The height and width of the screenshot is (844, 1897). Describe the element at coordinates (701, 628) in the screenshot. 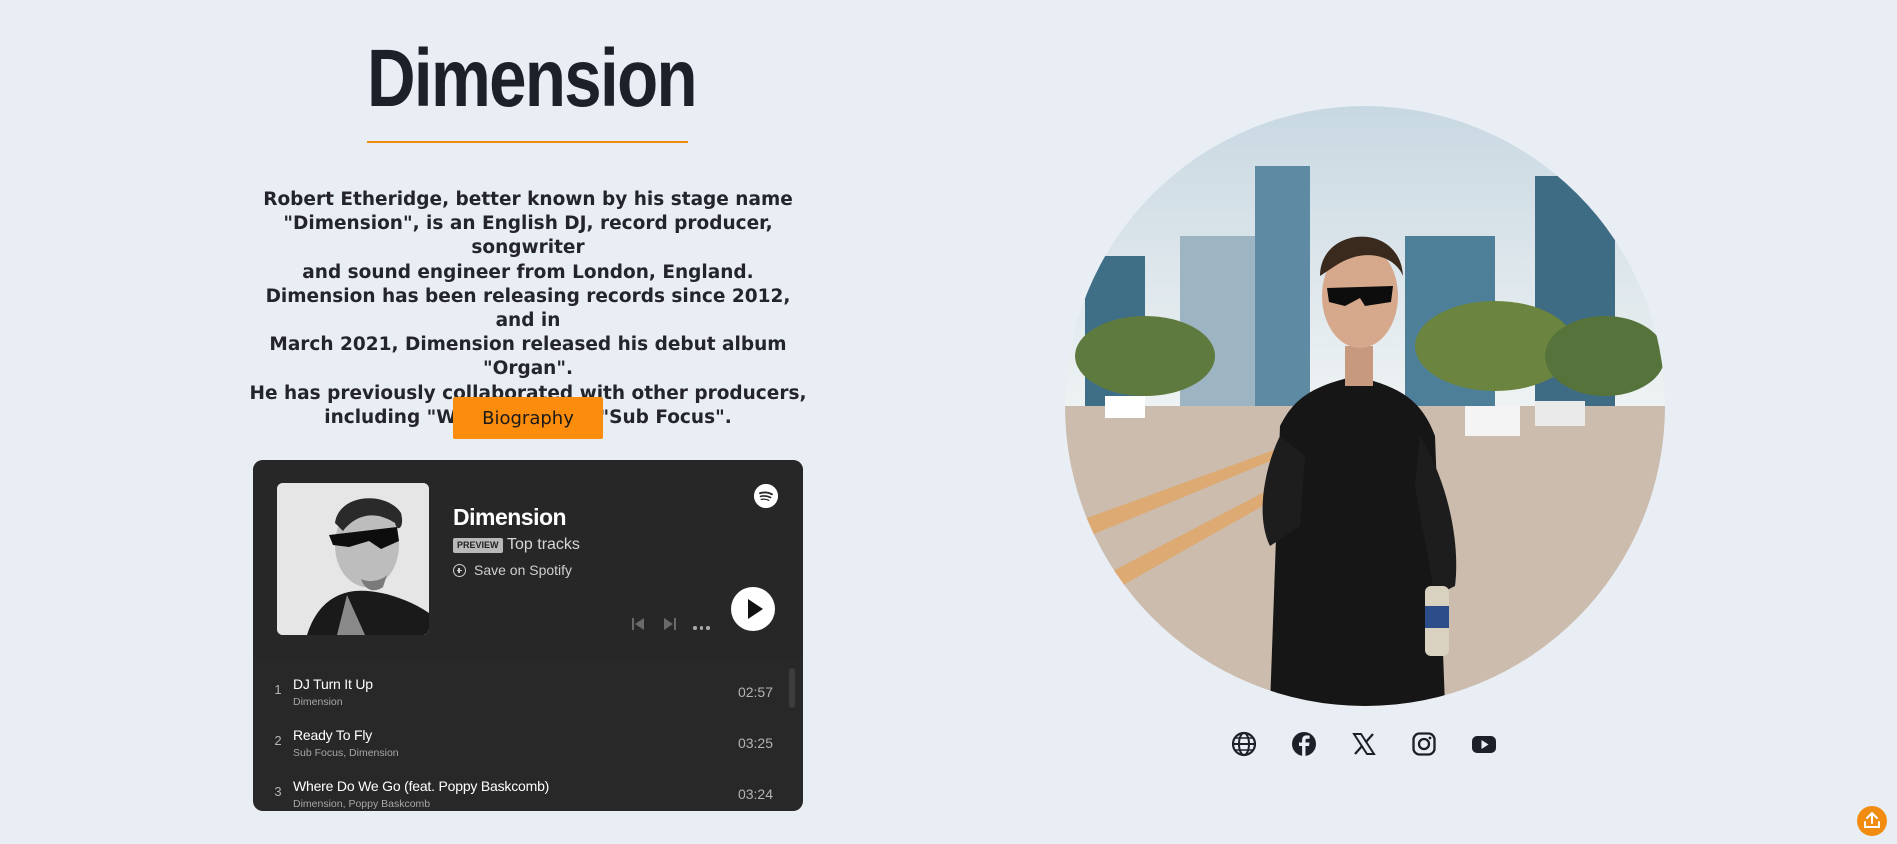

I see `more-options-icon` at that location.